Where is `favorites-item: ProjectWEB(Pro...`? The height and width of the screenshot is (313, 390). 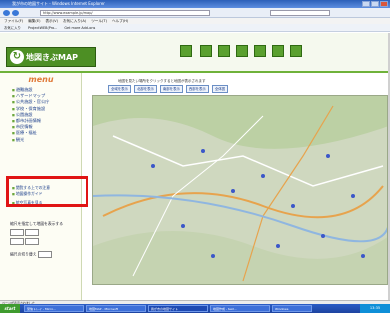
favorites-item: ProjectWEB(Pro... is located at coordinates (42, 28).